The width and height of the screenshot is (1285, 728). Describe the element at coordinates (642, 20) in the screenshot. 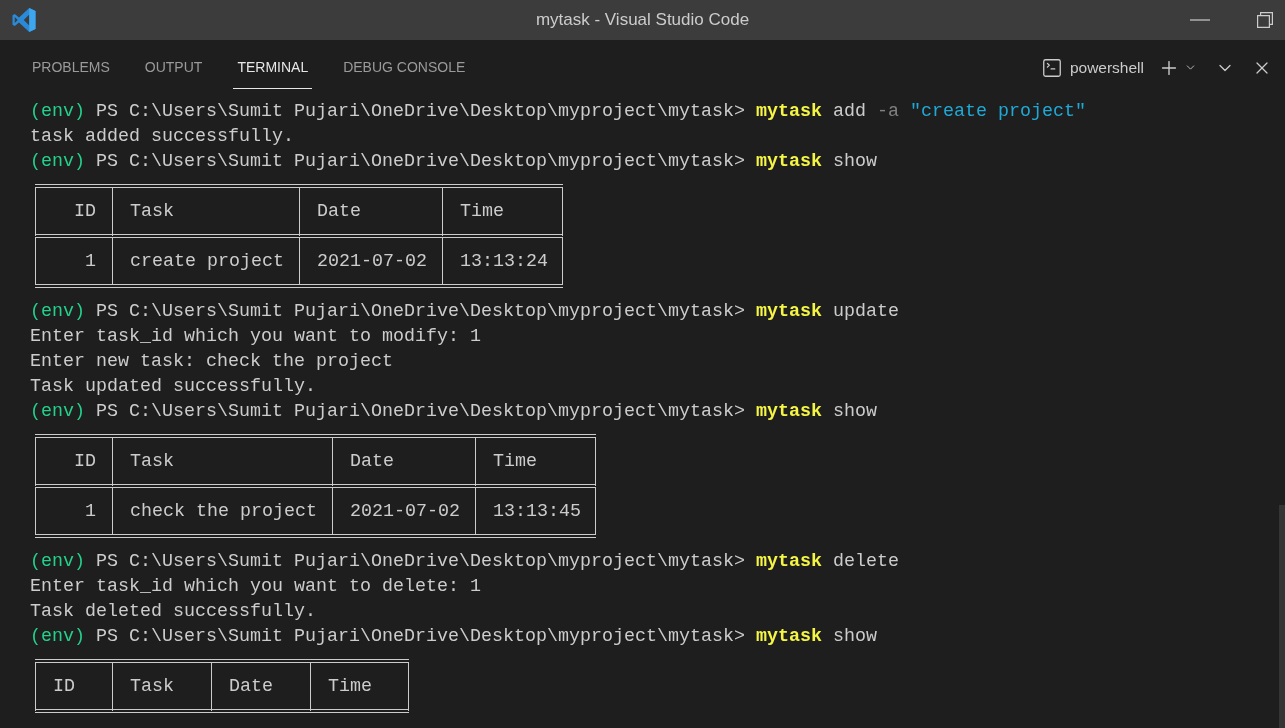

I see `window-title: mytask - Visual Studio Code` at that location.